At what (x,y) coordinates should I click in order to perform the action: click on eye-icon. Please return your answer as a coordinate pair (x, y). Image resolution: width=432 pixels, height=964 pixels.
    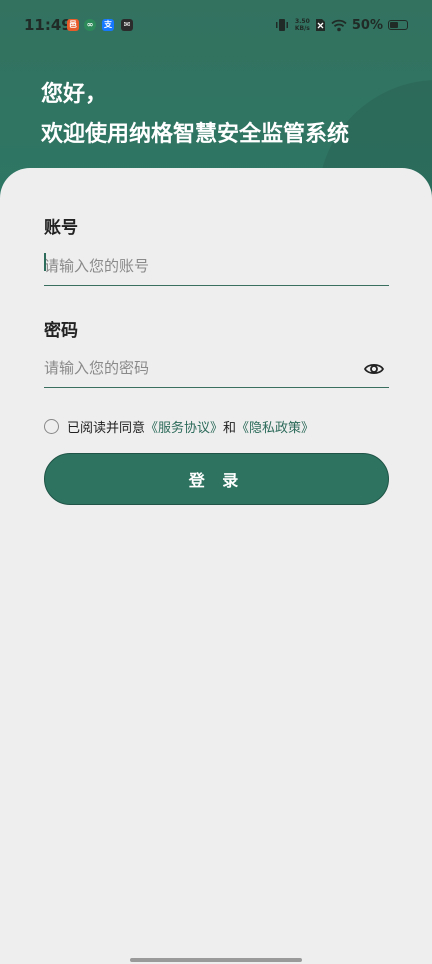
    Looking at the image, I should click on (374, 369).